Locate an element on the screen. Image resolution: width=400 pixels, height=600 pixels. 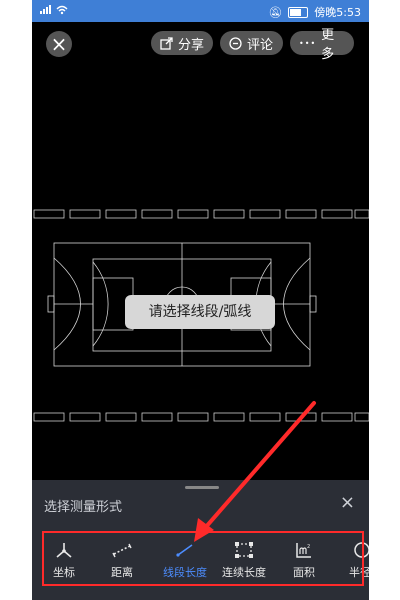
distance-icon is located at coordinates (122, 550).